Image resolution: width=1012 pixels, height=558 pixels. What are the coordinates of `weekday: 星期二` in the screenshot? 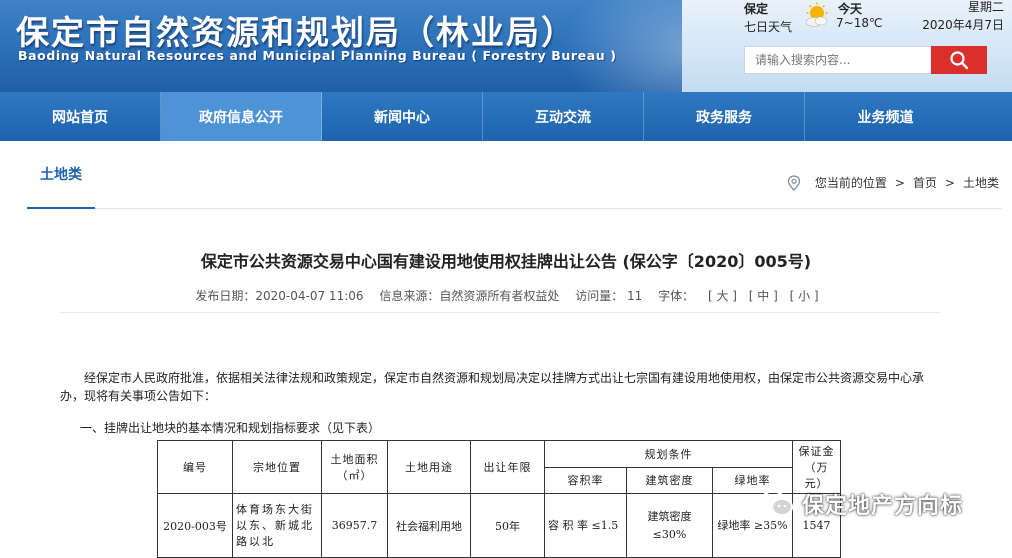 It's located at (985, 7).